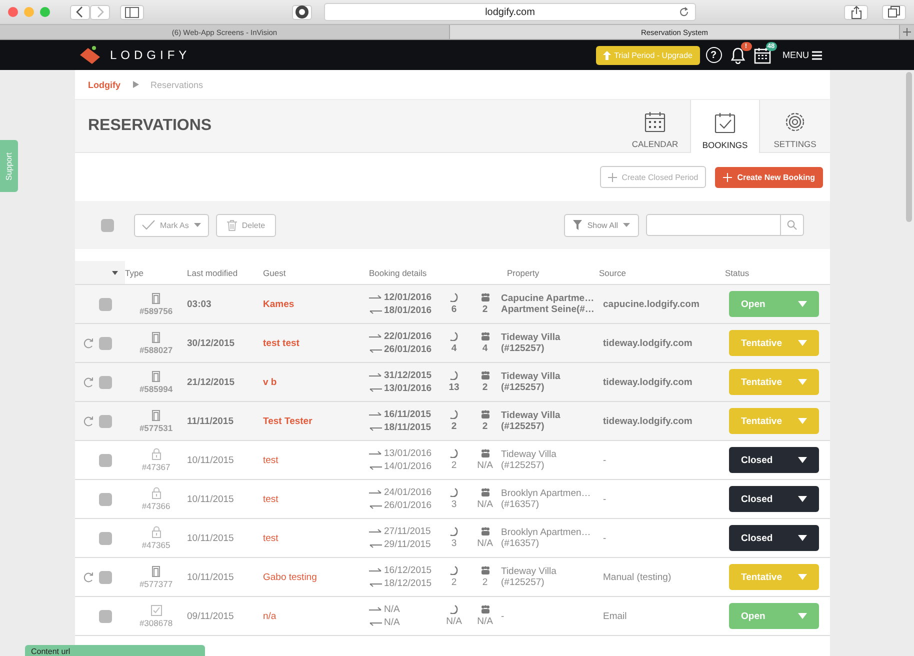  I want to click on breadcrumb-link: Lodgify, so click(104, 85).